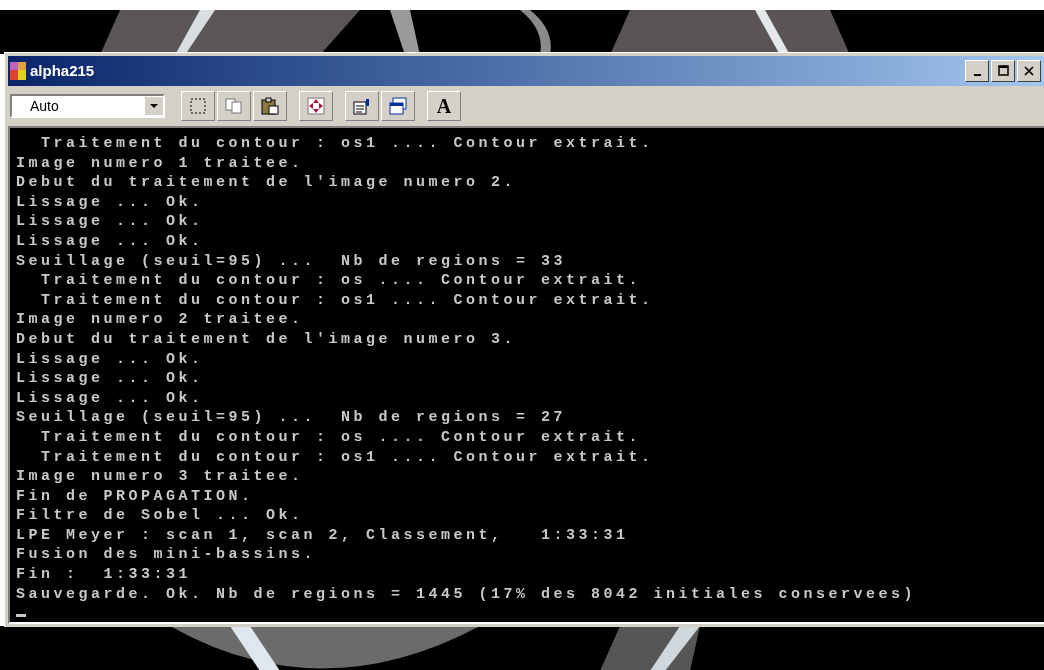  I want to click on paste-button, so click(270, 106).